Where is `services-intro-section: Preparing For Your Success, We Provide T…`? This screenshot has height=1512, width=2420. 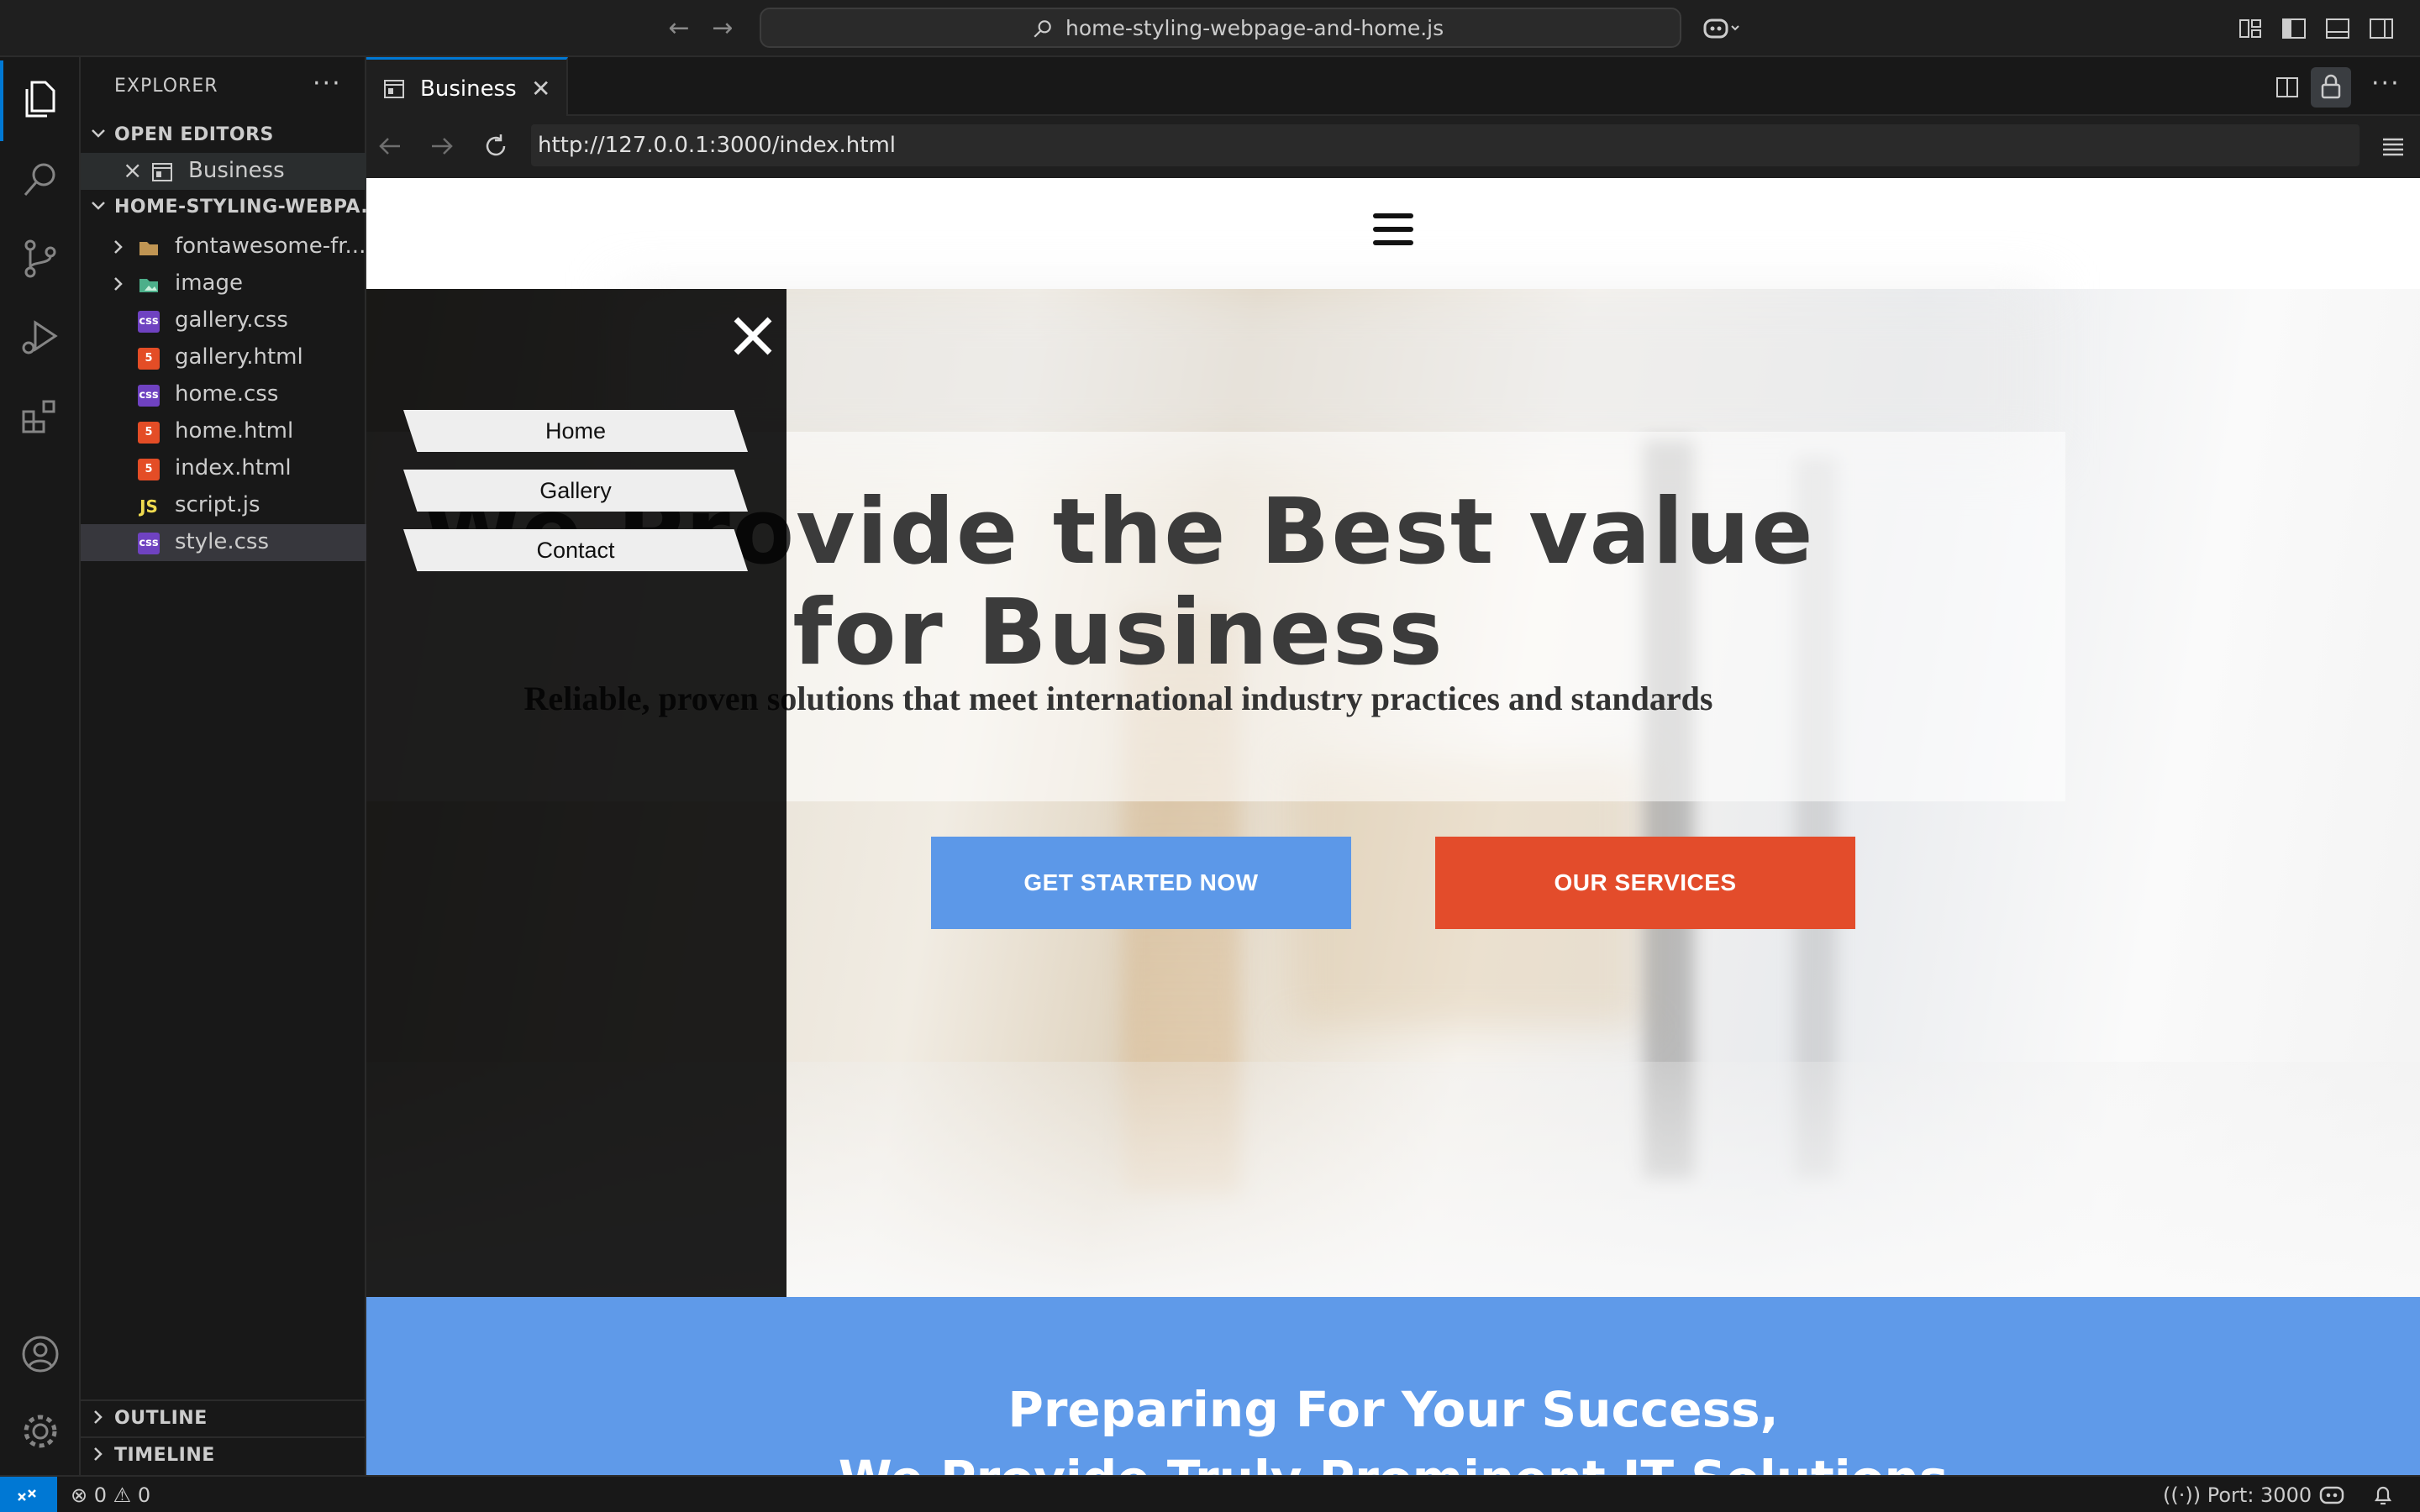 services-intro-section: Preparing For Your Success, We Provide T… is located at coordinates (1393, 1386).